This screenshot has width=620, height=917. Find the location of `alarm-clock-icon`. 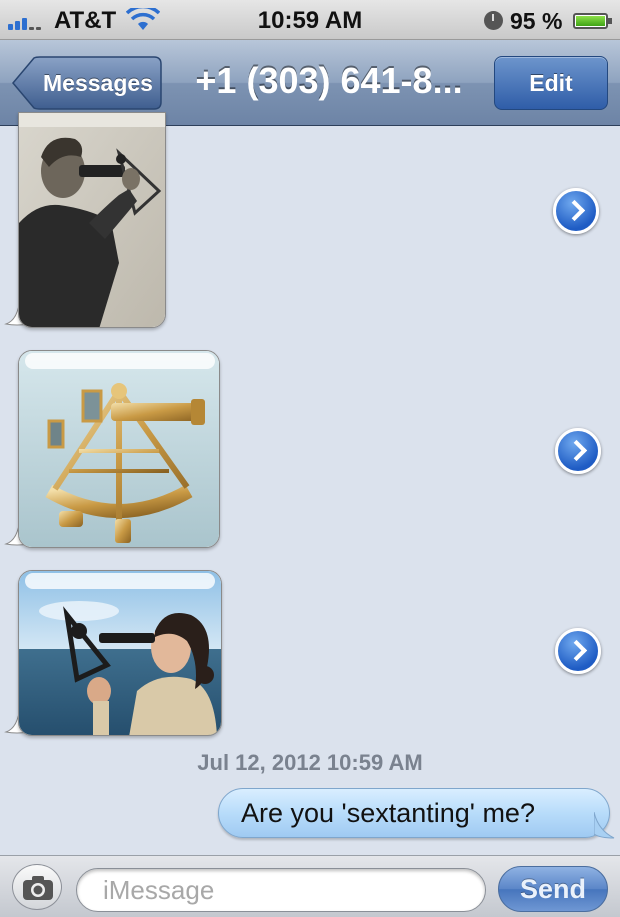

alarm-clock-icon is located at coordinates (493, 20).